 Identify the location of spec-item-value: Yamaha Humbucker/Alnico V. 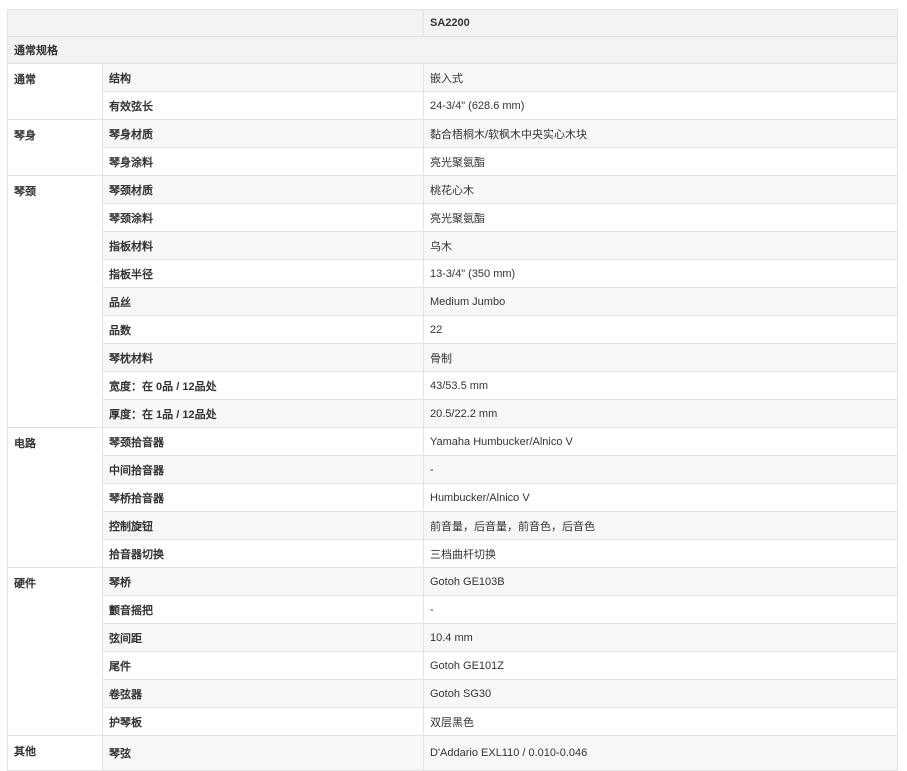
(660, 441).